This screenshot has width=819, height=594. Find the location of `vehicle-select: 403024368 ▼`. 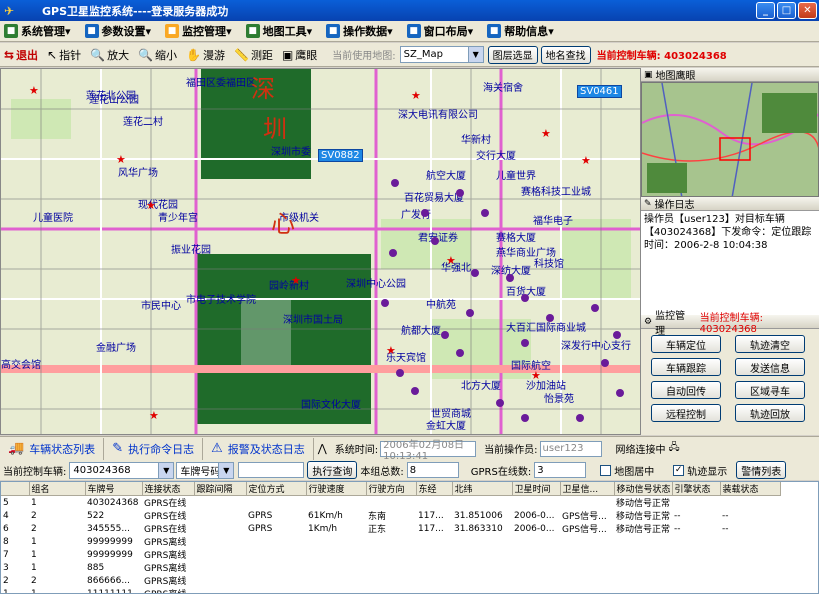

vehicle-select: 403024368 ▼ is located at coordinates (122, 470).